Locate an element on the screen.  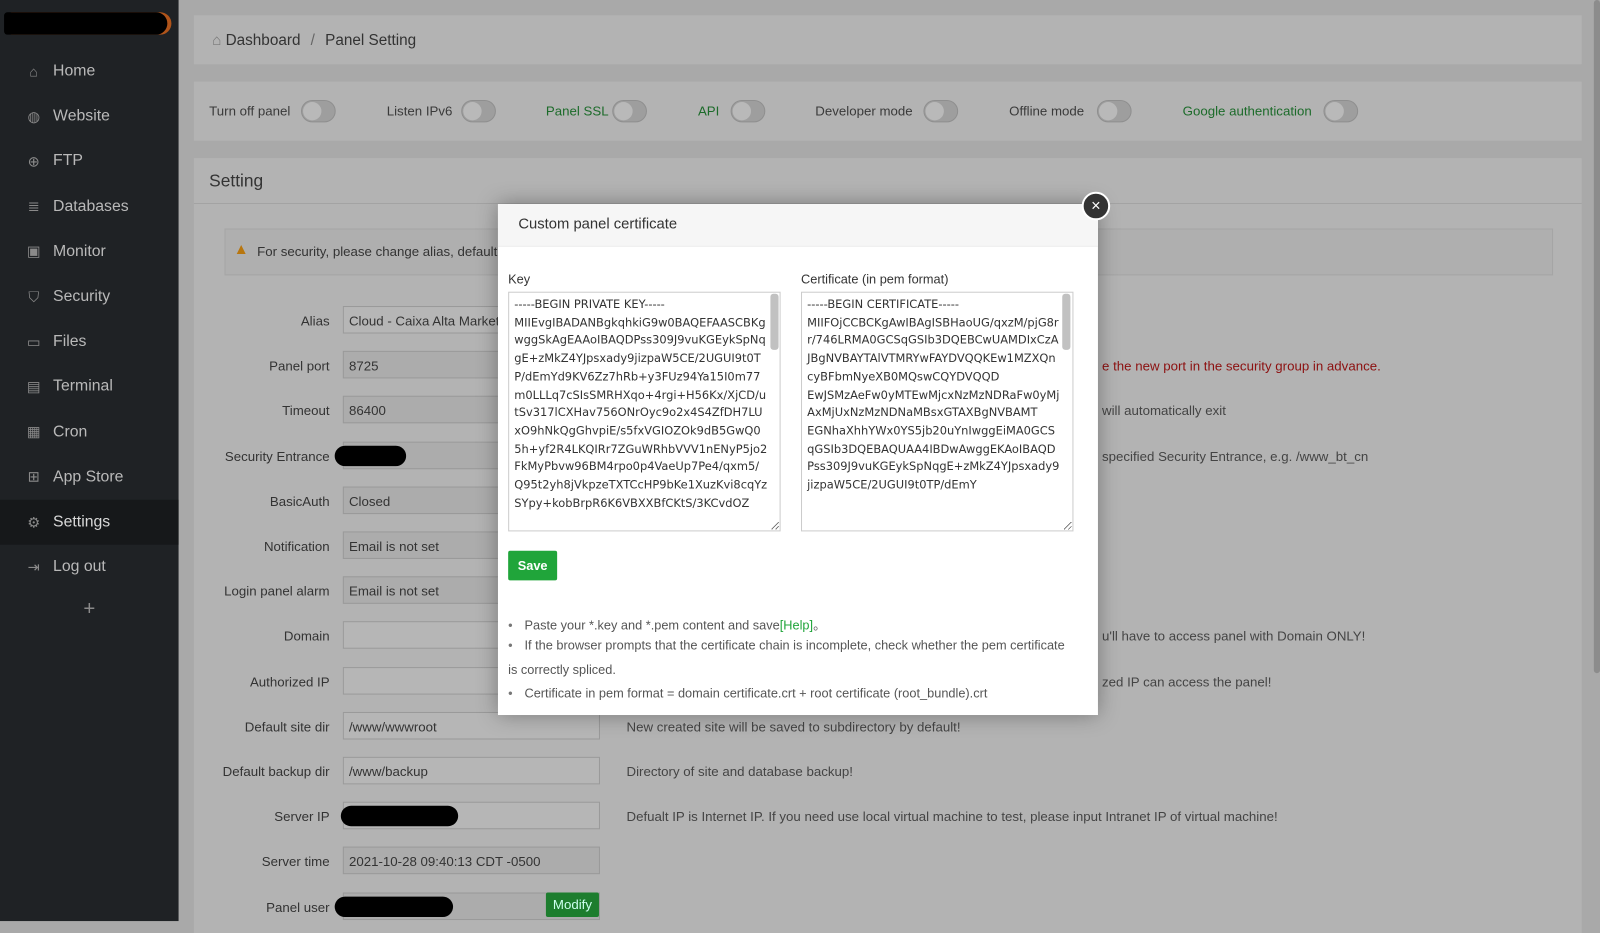
breadcrumb: ⌂ Dashboard / Panel Setting is located at coordinates (887, 40).